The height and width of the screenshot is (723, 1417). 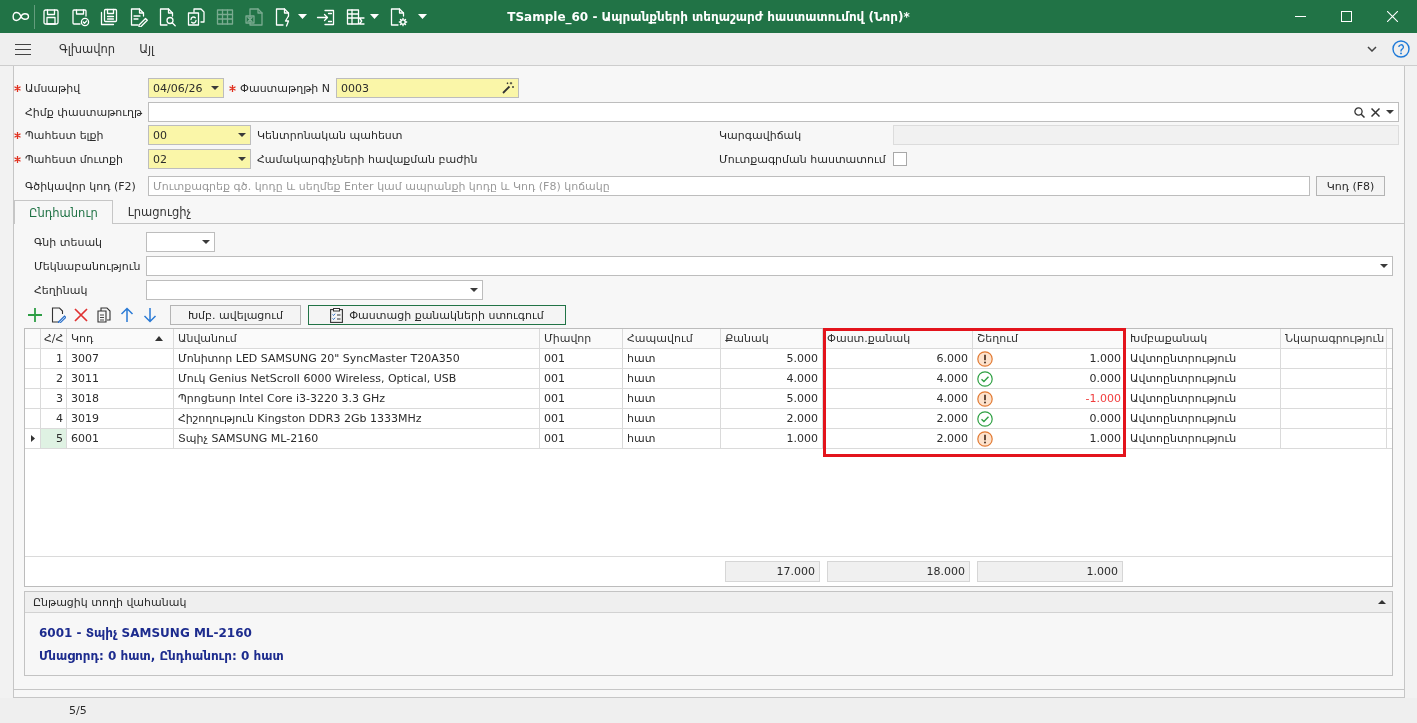 I want to click on document-gear-icon, so click(x=398, y=16).